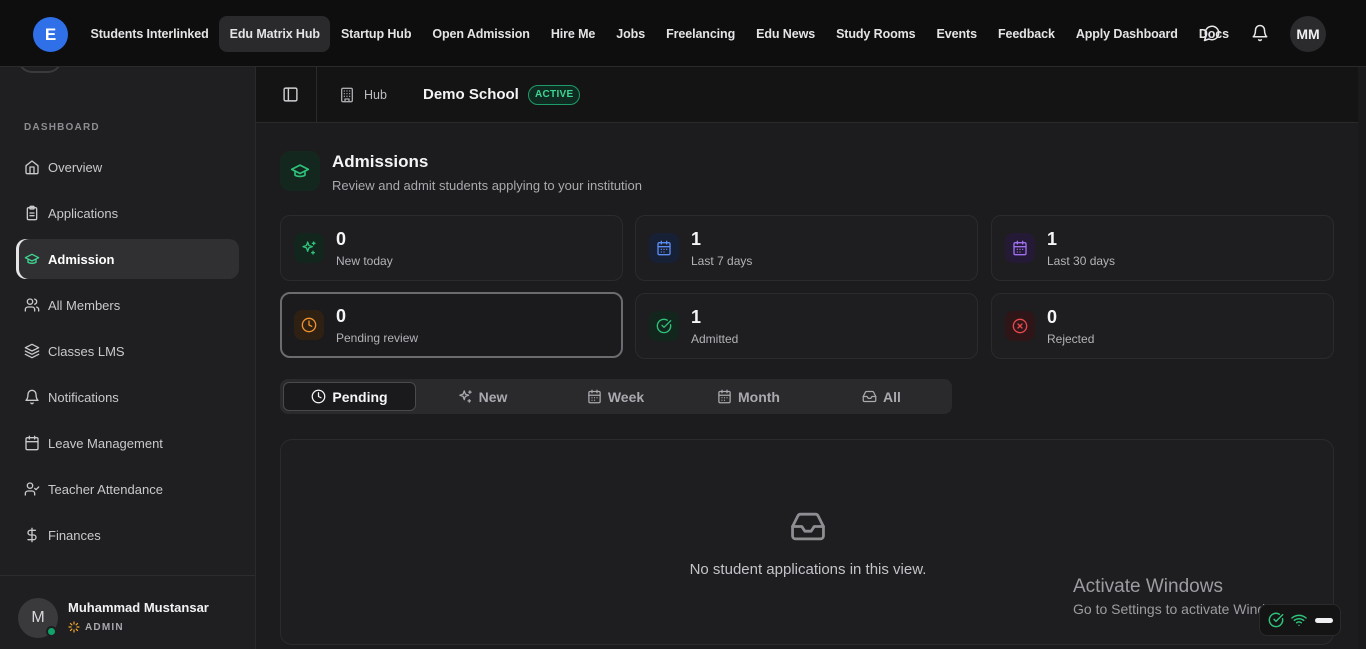 This screenshot has height=649, width=1366. I want to click on sidebar-item-label: Classes LMS, so click(86, 351).